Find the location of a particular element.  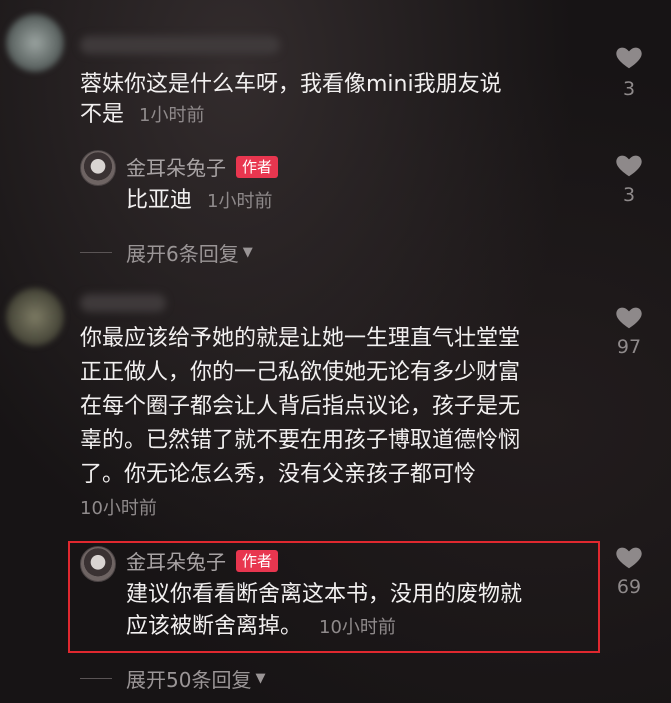

comment-text-line: 辜的。已然错了就不要在用孩子博取道德怜悯 is located at coordinates (300, 440).